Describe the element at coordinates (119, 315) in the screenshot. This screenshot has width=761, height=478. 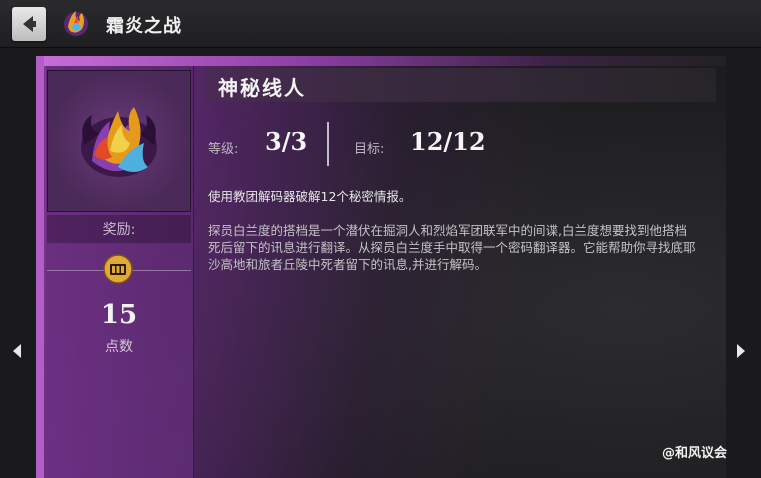
I see `reward-points: 15` at that location.